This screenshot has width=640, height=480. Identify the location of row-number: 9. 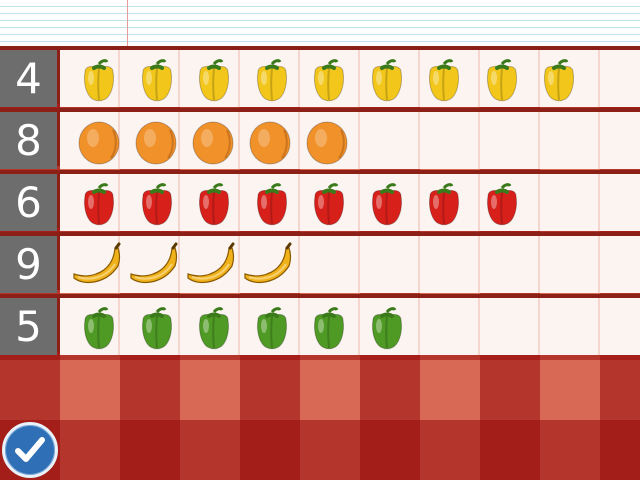
(28, 264).